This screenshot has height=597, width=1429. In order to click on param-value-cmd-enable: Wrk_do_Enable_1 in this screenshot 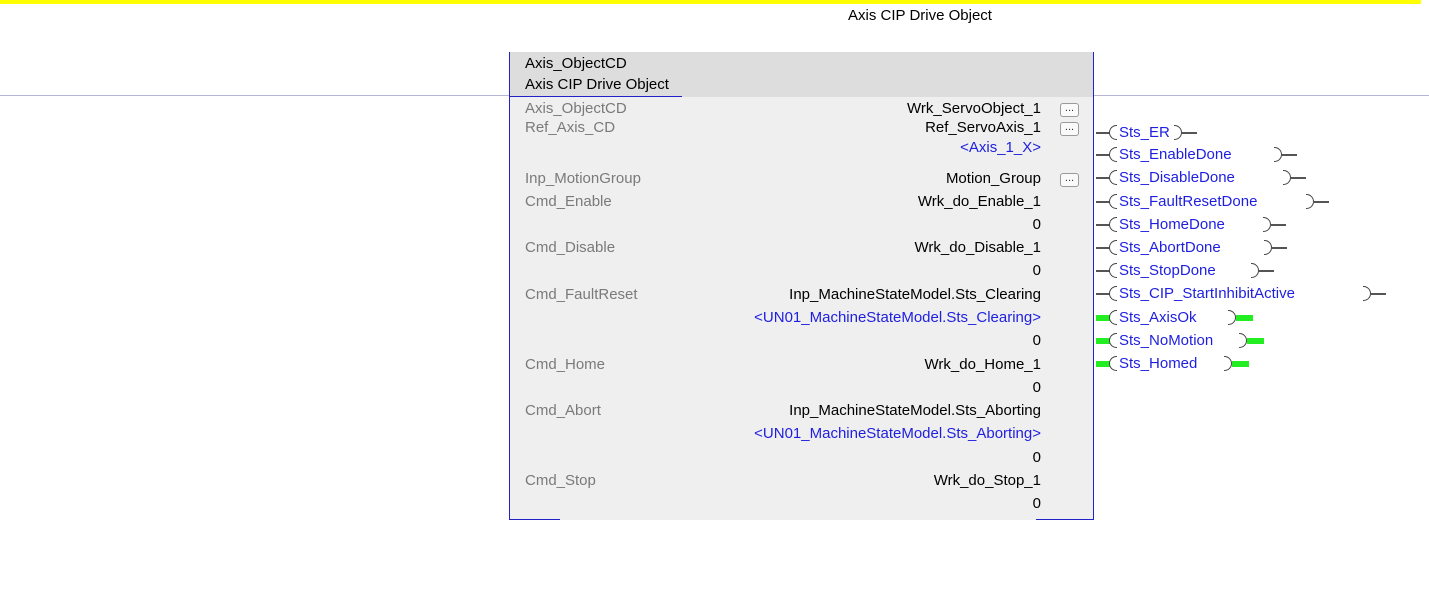, I will do `click(979, 202)`.